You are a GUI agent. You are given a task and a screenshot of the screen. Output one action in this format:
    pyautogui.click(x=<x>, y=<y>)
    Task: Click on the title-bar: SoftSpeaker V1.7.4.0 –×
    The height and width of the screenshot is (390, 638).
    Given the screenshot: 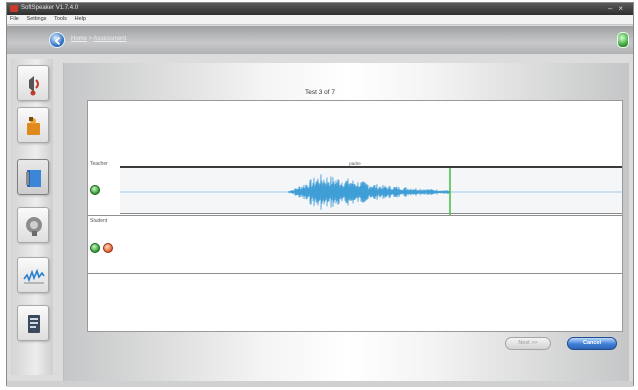 What is the action you would take?
    pyautogui.click(x=320, y=9)
    